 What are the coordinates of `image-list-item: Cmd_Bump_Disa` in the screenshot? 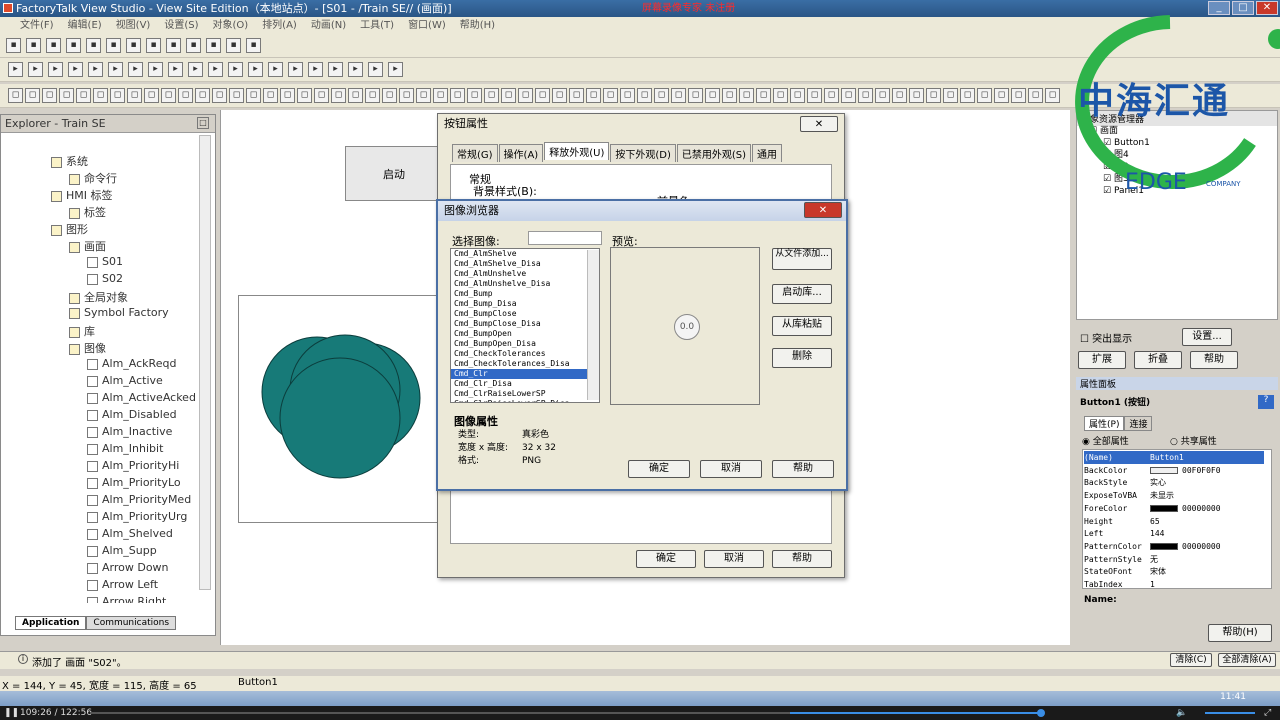 It's located at (525, 304).